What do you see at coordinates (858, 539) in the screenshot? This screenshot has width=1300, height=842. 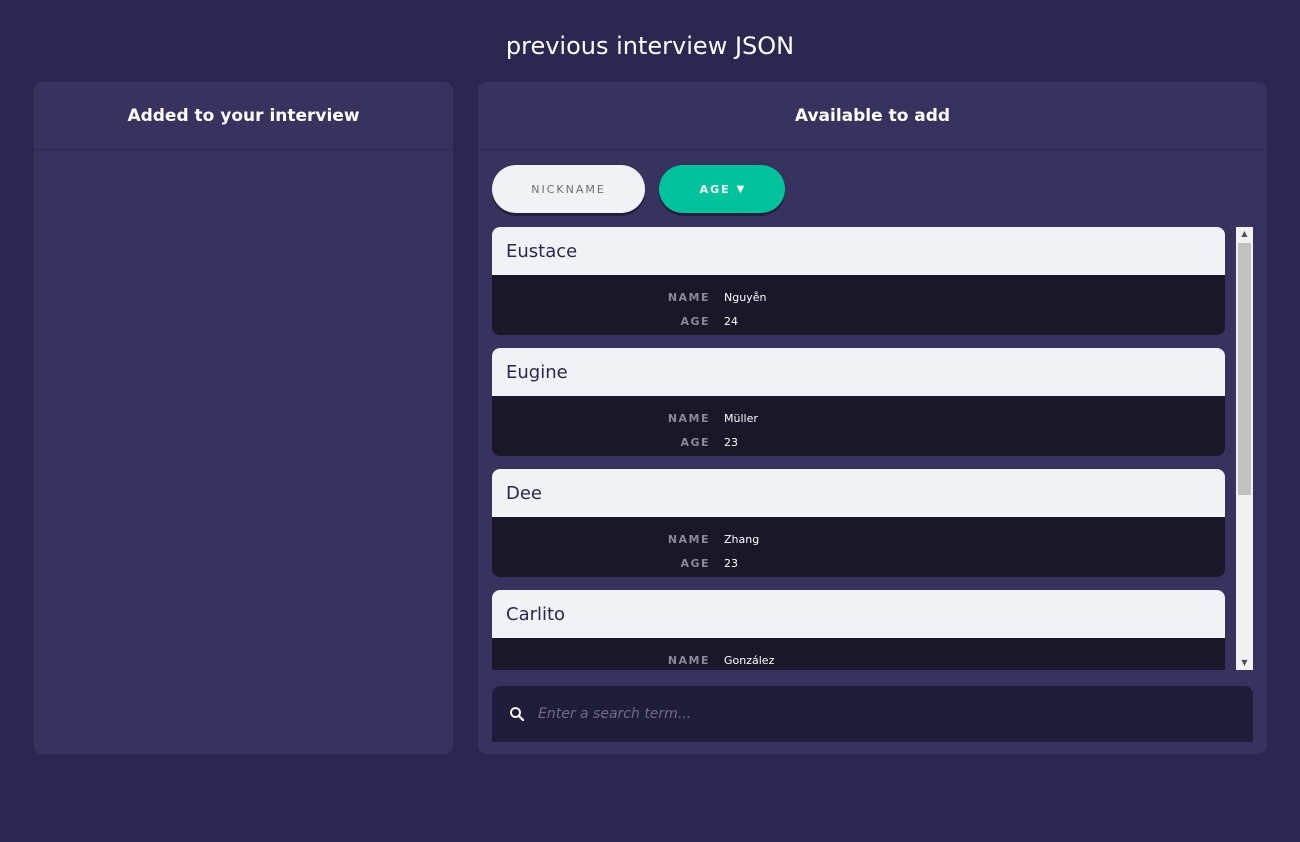 I see `card-row-name: NAME Zhang` at bounding box center [858, 539].